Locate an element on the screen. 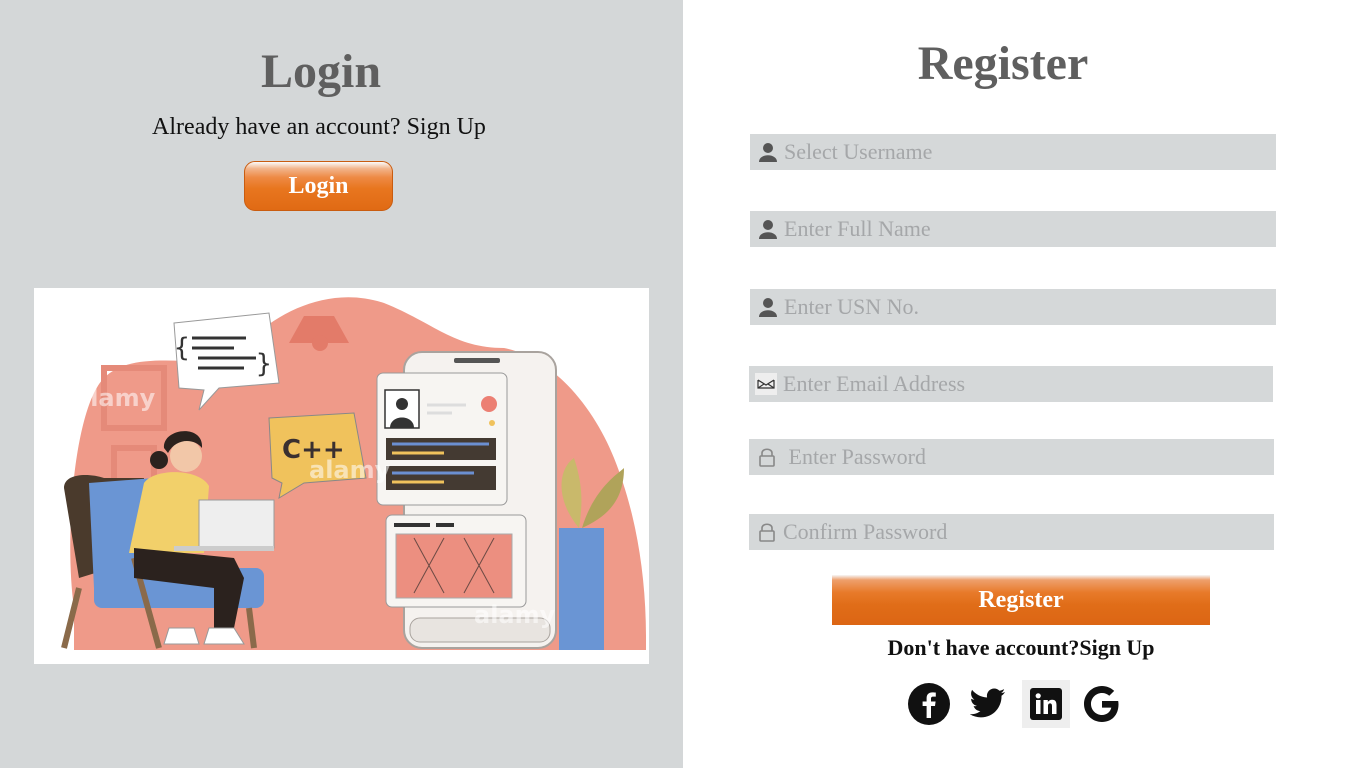  register-button: Register is located at coordinates (1021, 600).